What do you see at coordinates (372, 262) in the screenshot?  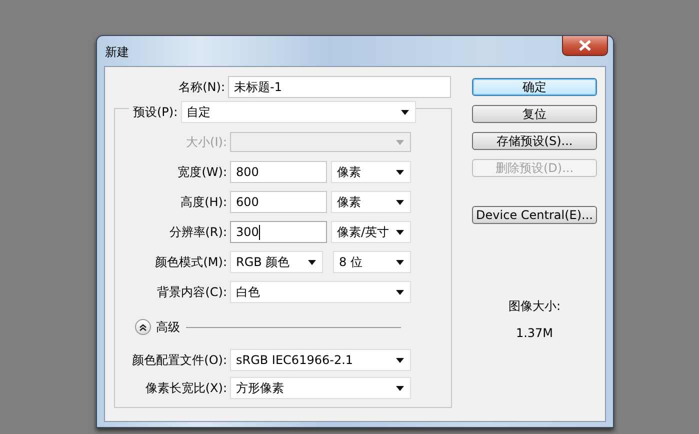 I see `dropdown: 8 位` at bounding box center [372, 262].